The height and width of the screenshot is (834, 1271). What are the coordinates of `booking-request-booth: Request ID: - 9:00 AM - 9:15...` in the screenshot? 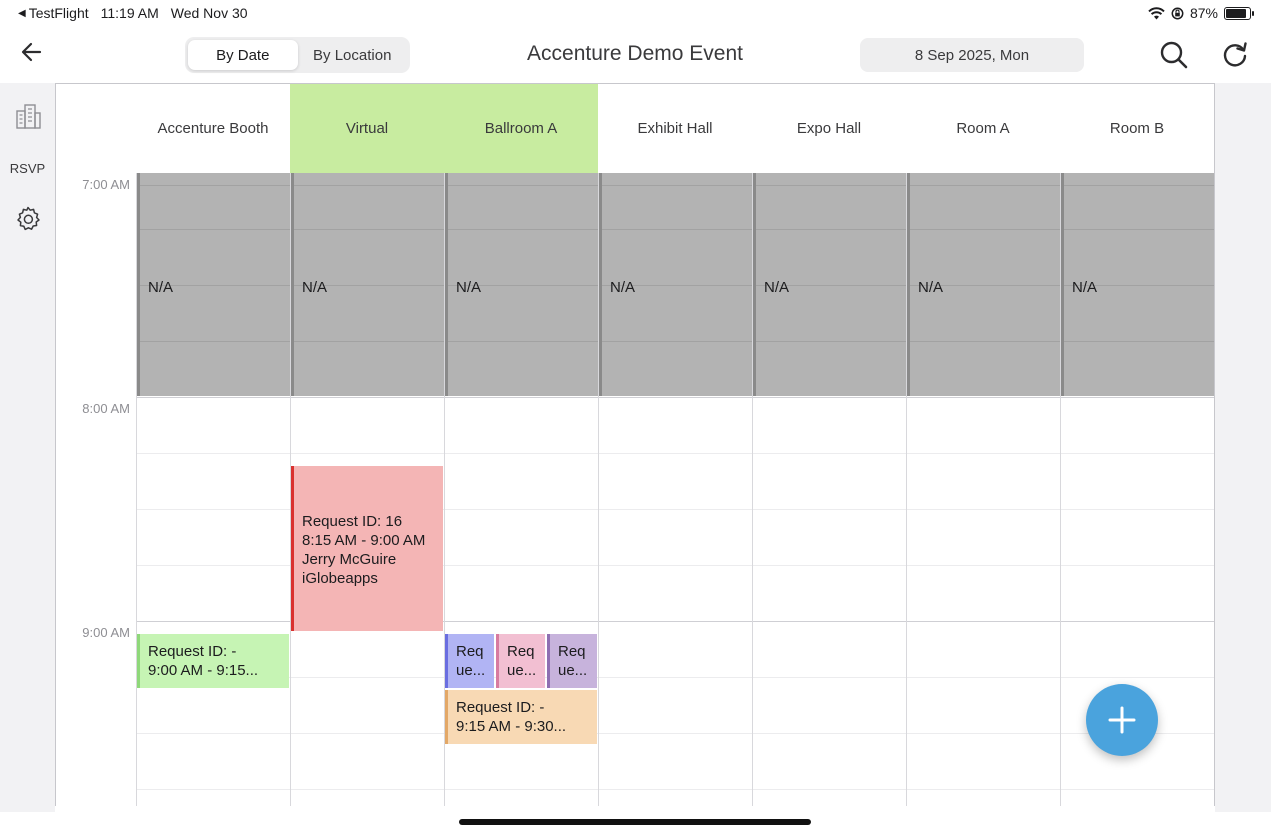 It's located at (213, 661).